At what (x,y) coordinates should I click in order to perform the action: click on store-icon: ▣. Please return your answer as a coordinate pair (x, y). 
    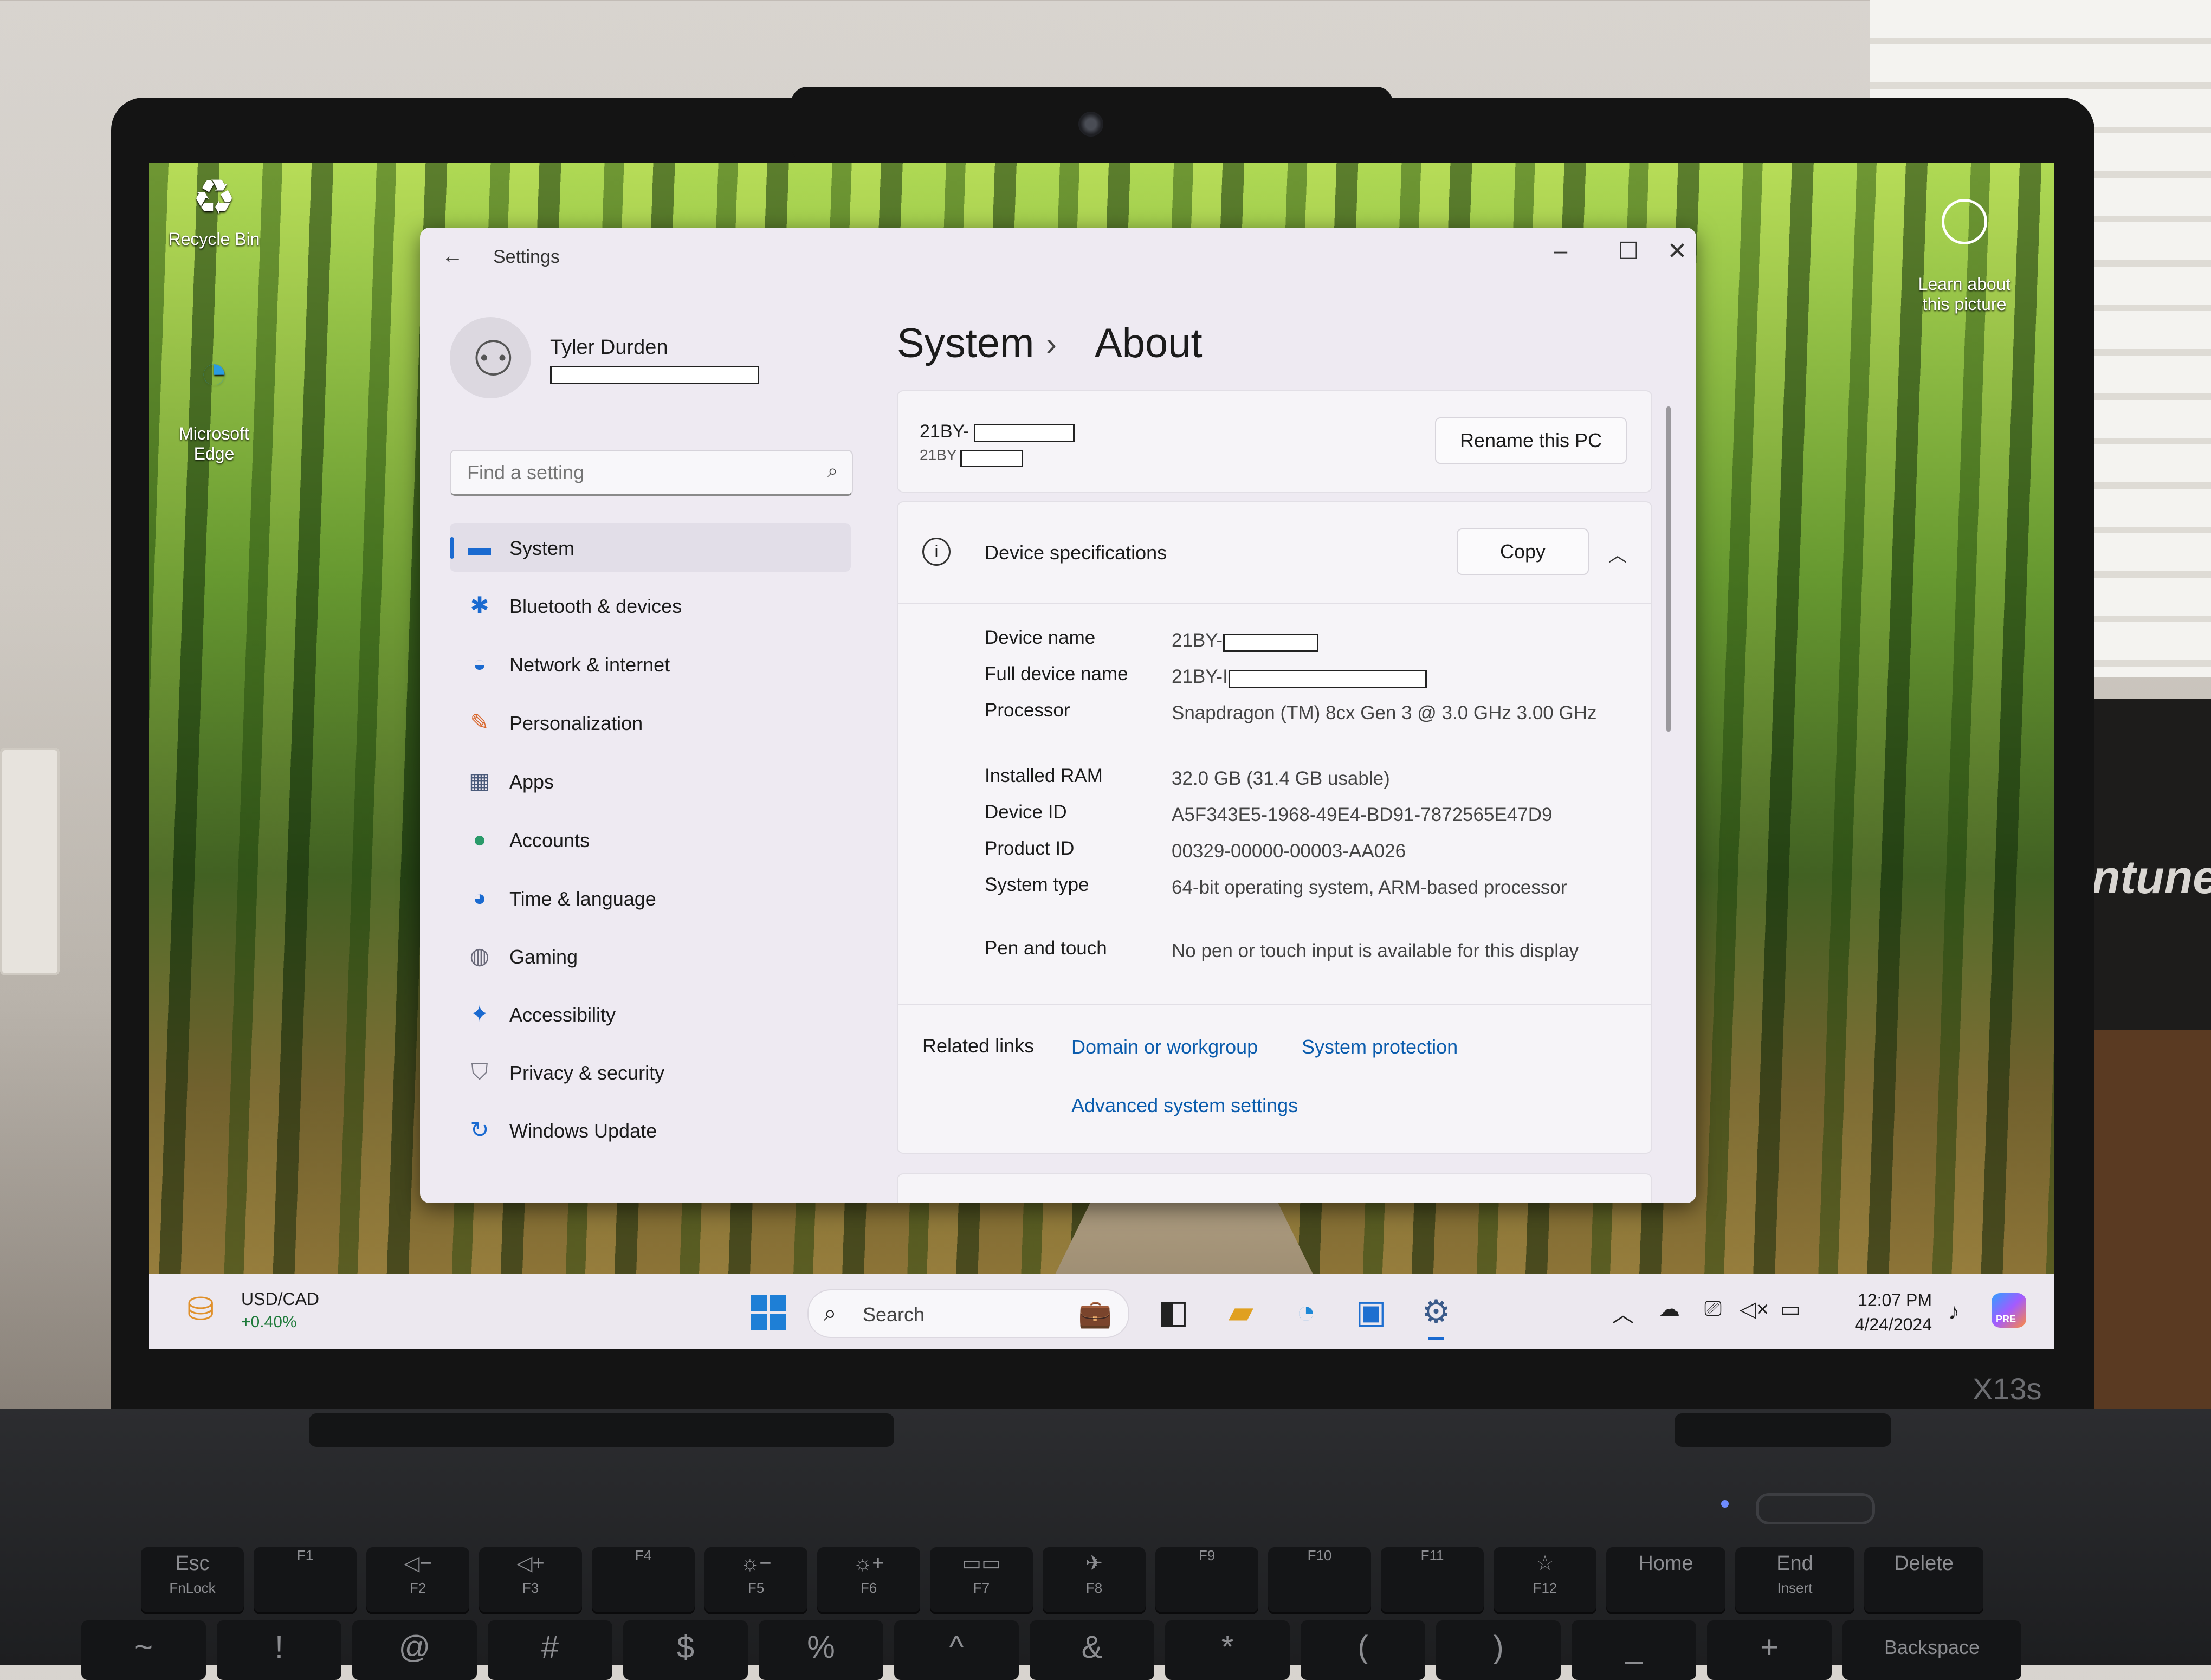
    Looking at the image, I should click on (1371, 1312).